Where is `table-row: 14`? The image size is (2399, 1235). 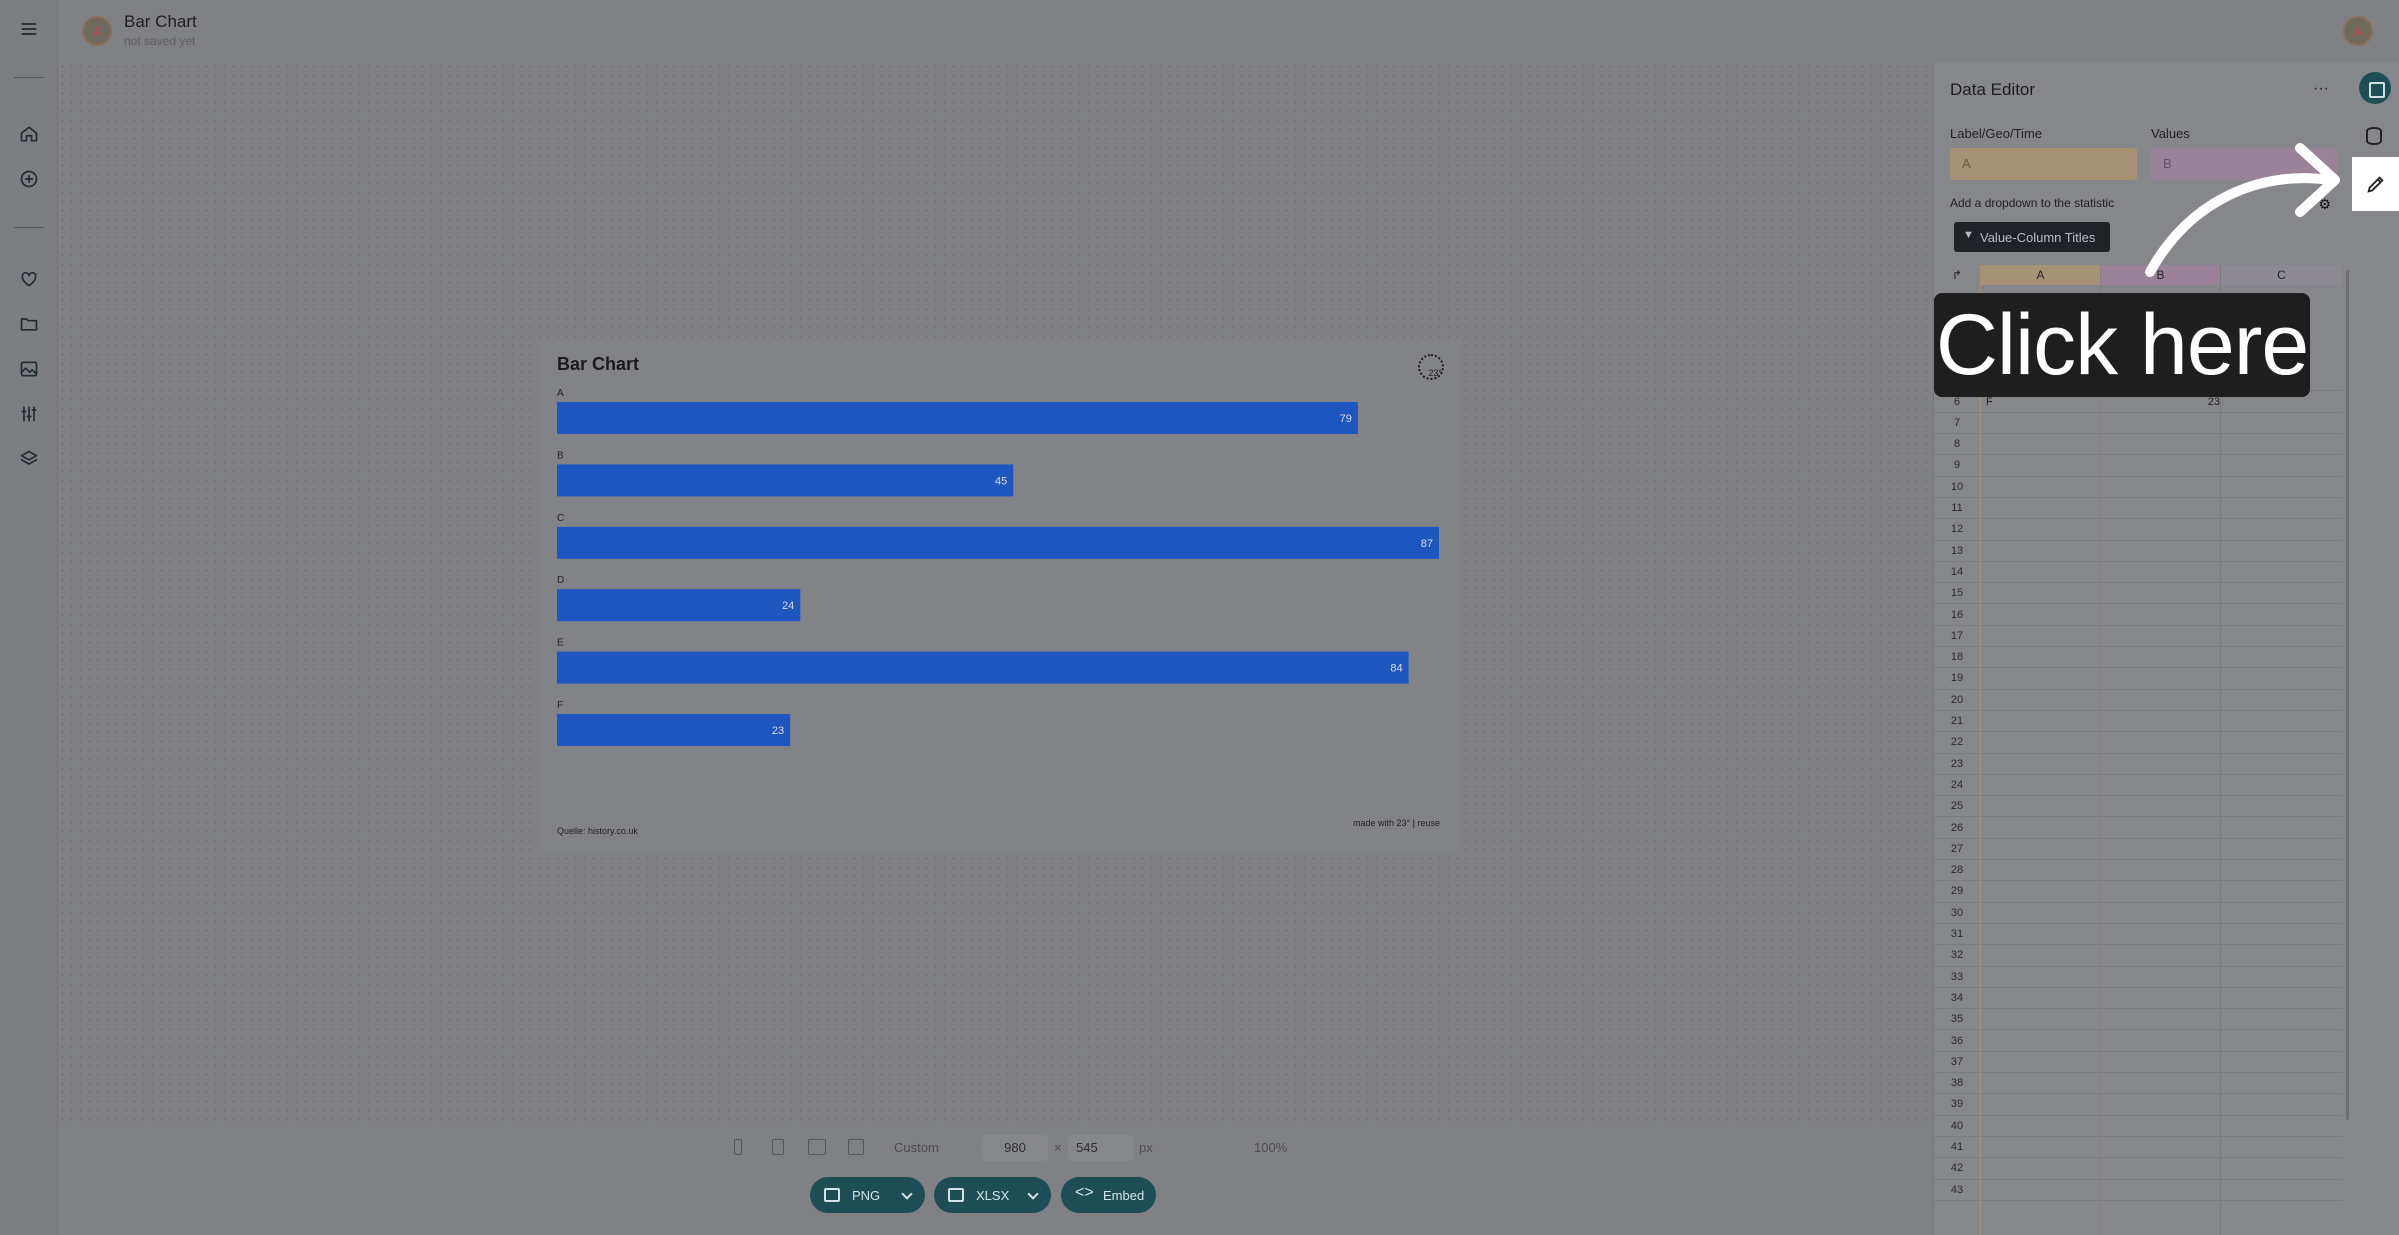 table-row: 14 is located at coordinates (2138, 573).